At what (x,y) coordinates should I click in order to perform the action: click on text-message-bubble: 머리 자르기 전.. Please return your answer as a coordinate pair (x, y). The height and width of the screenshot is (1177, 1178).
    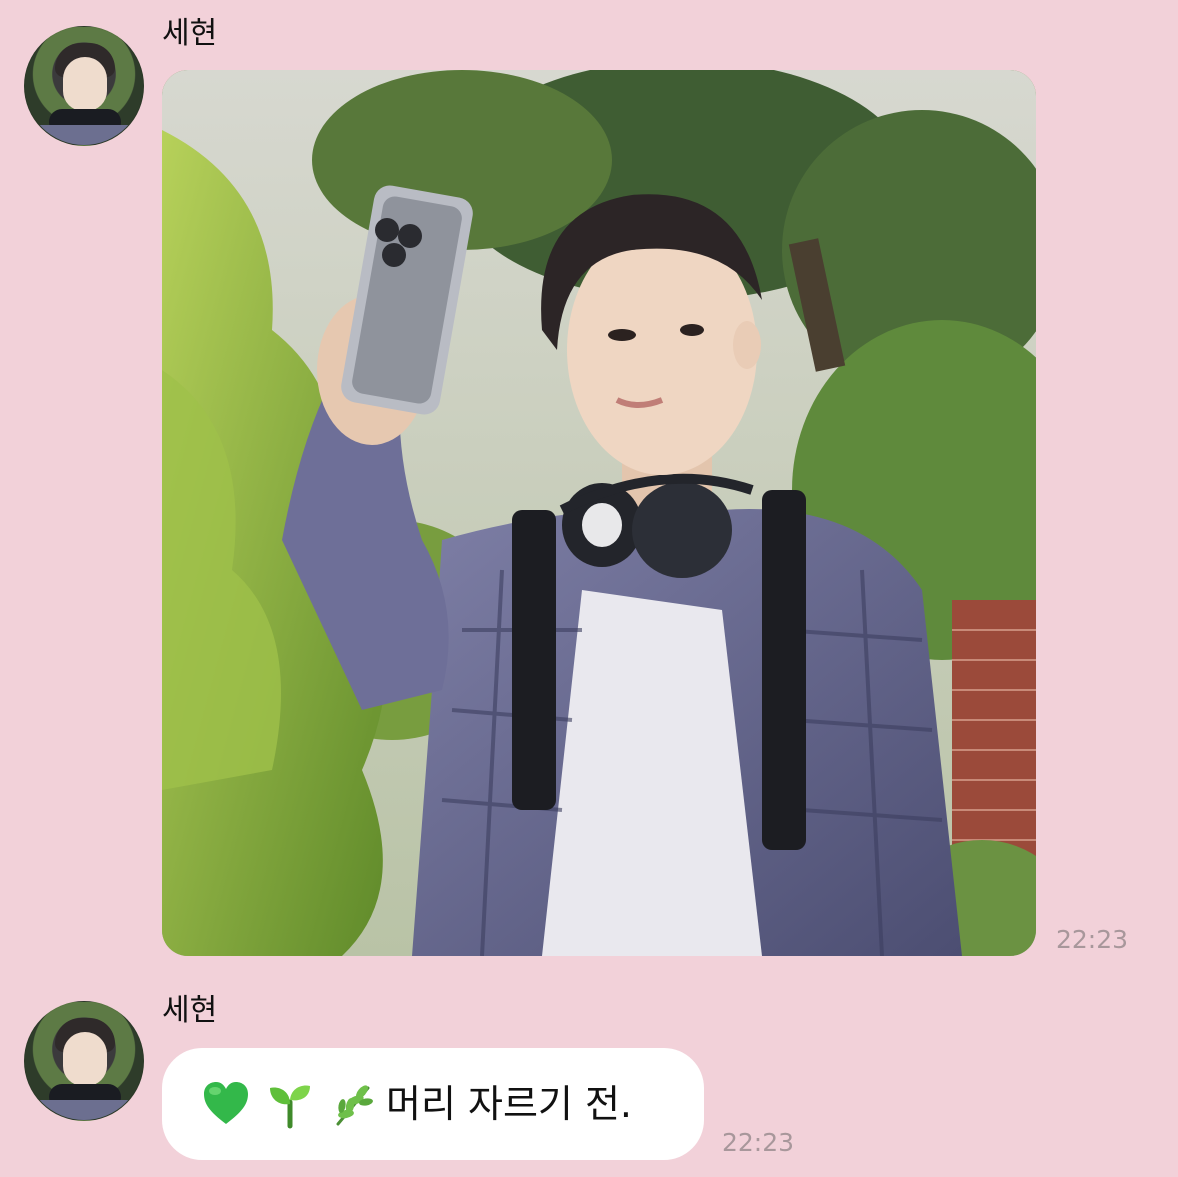
    Looking at the image, I should click on (433, 1104).